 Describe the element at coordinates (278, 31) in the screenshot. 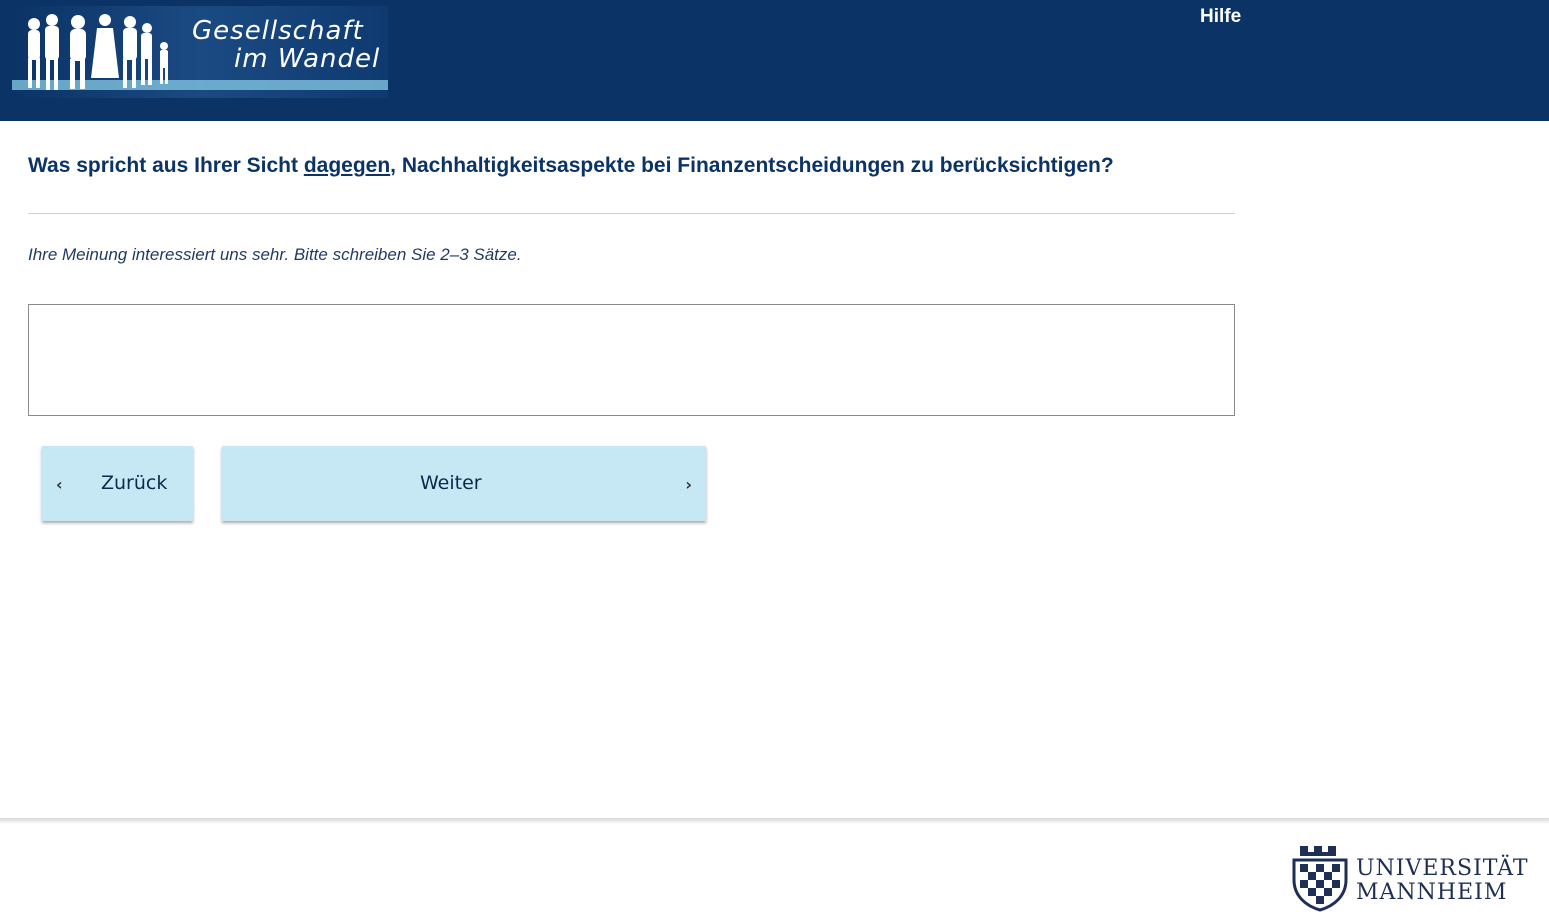

I see `logo-text-line1: Gesellschaft` at that location.